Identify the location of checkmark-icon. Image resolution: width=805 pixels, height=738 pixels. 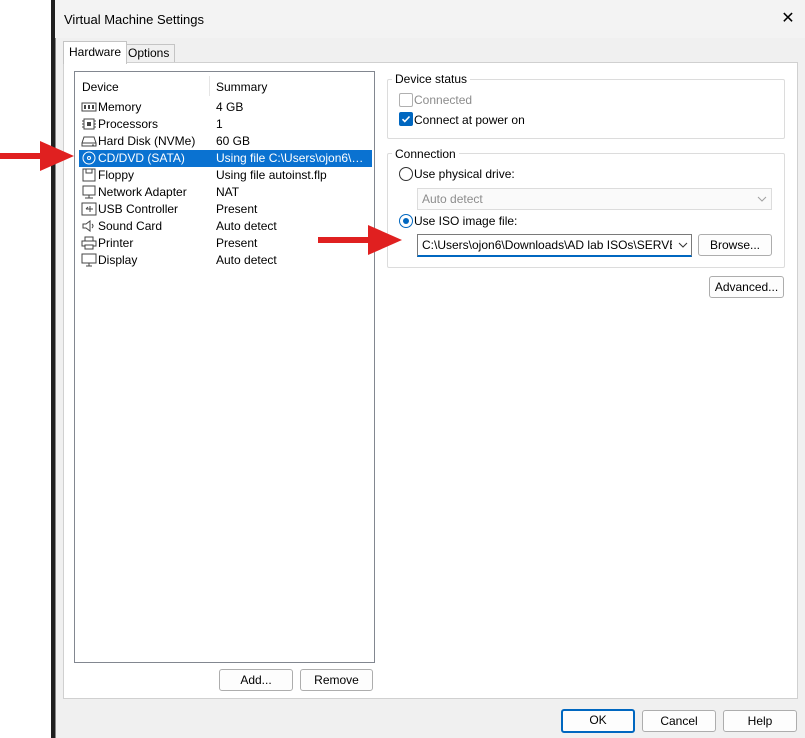
(406, 119).